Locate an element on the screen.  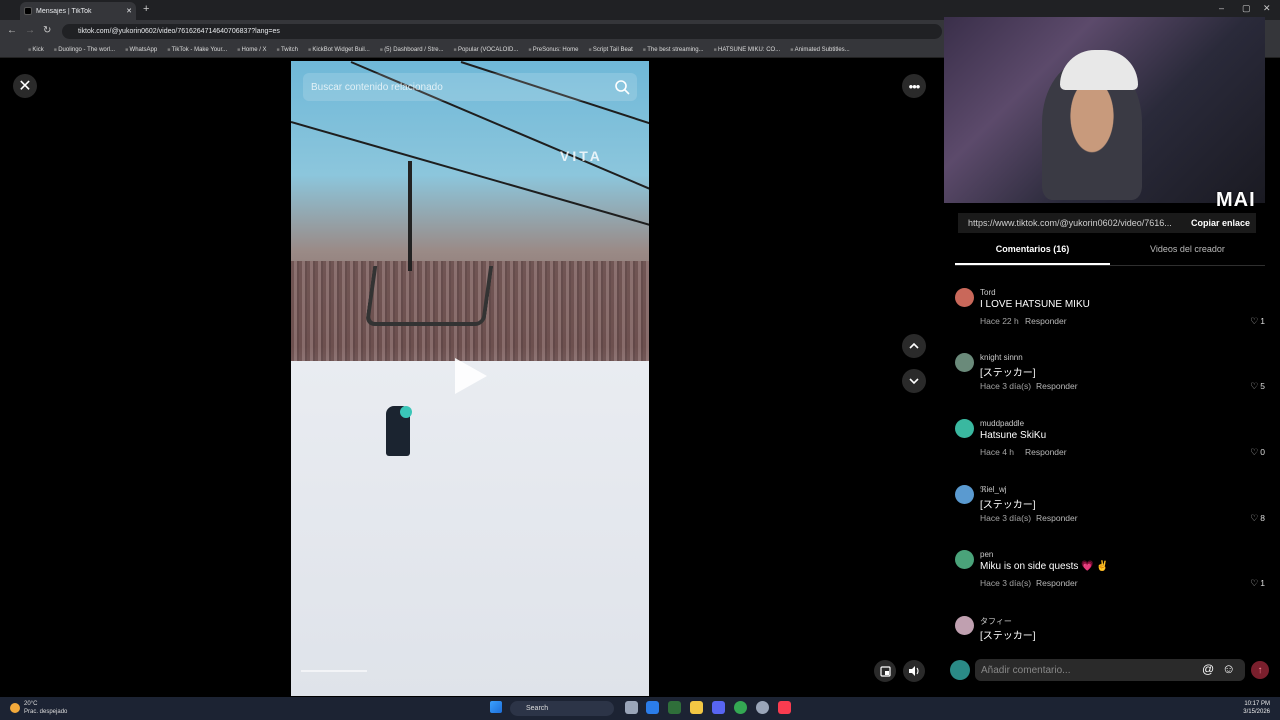
comment-time: Hace 4 h is located at coordinates (997, 452).